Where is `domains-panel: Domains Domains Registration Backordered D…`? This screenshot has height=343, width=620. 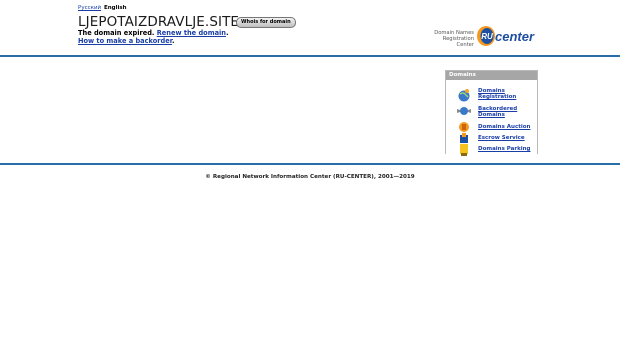 domains-panel: Domains Domains Registration Backordered D… is located at coordinates (491, 113).